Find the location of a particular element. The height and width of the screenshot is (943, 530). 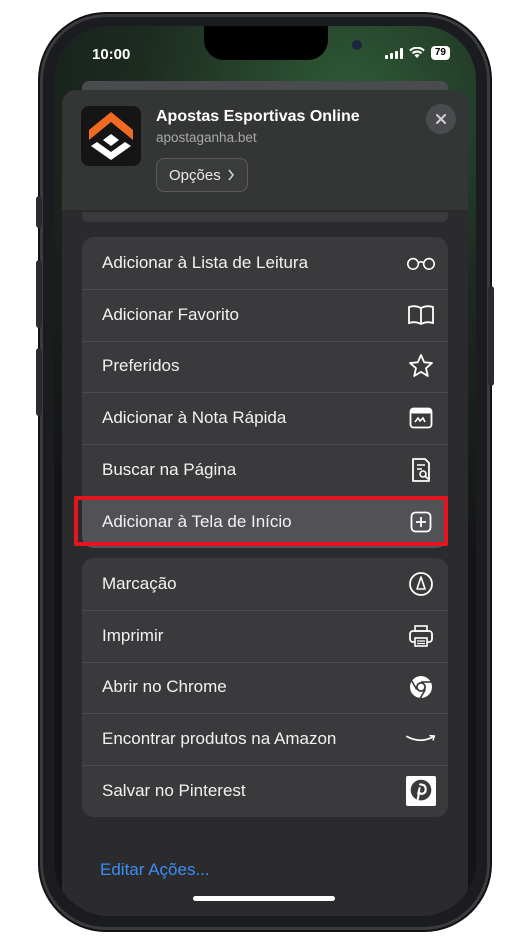

action-label: Encontrar produtos na Amazon is located at coordinates (219, 739).